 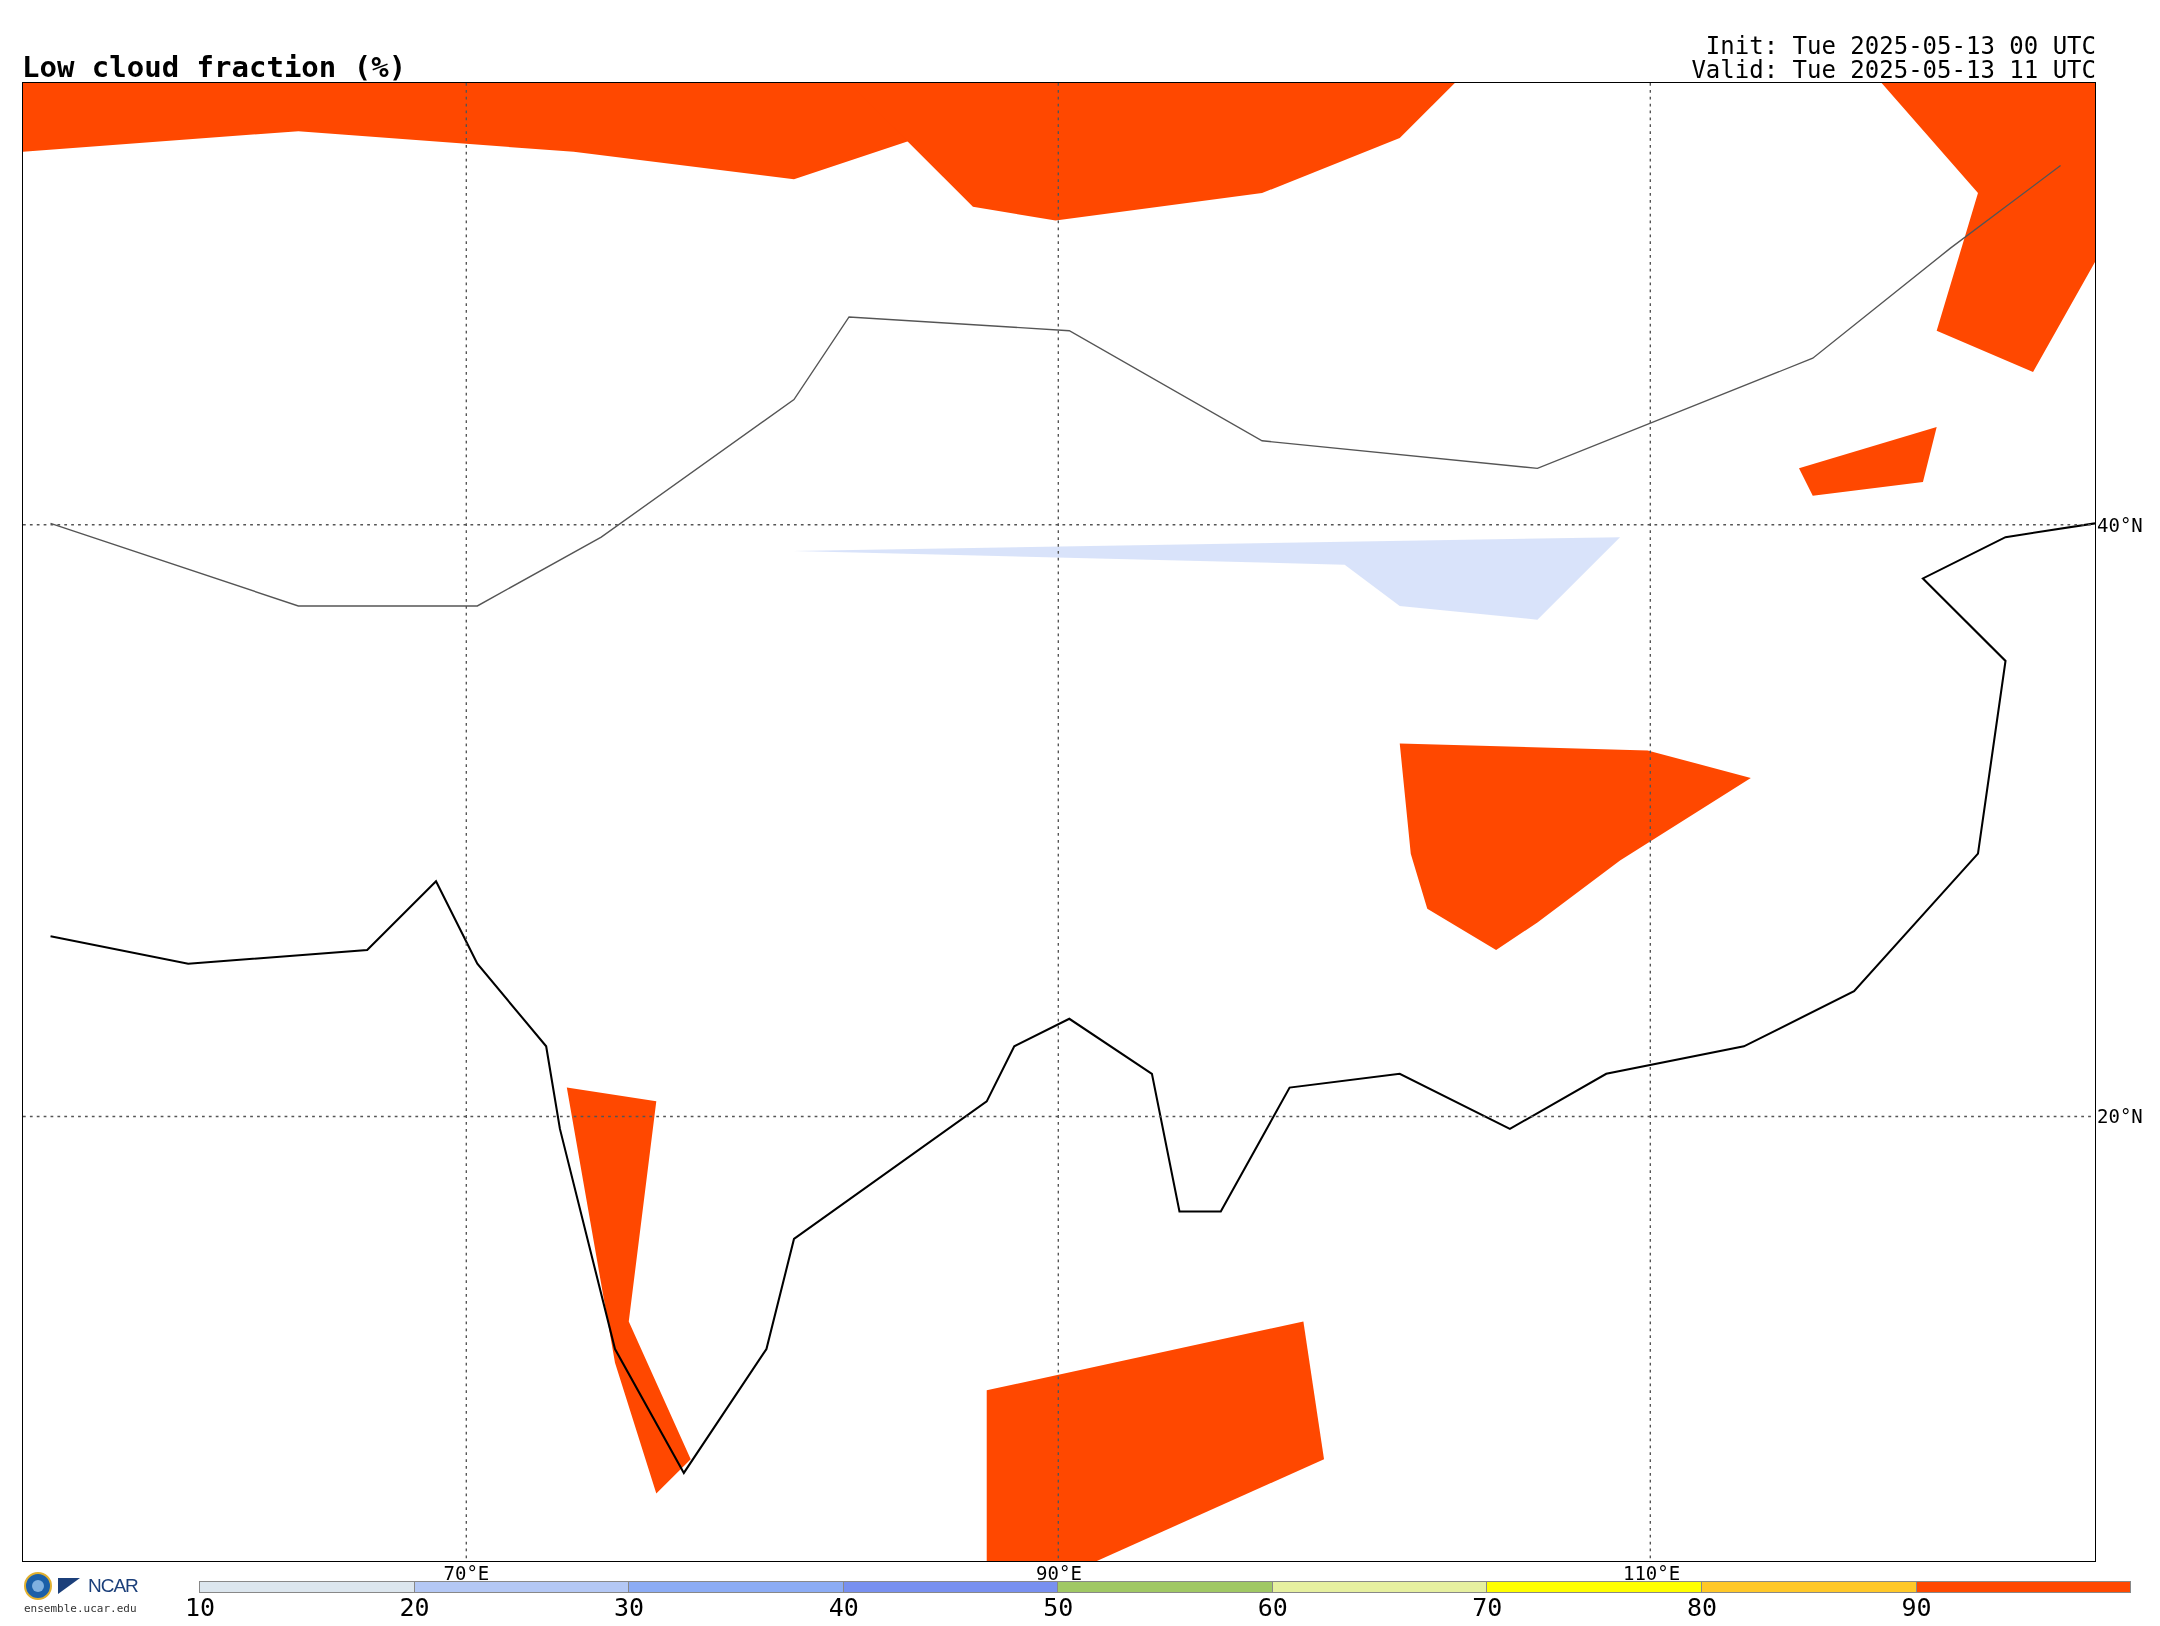 I want to click on latitude-label: 20°N, so click(x=2120, y=1116).